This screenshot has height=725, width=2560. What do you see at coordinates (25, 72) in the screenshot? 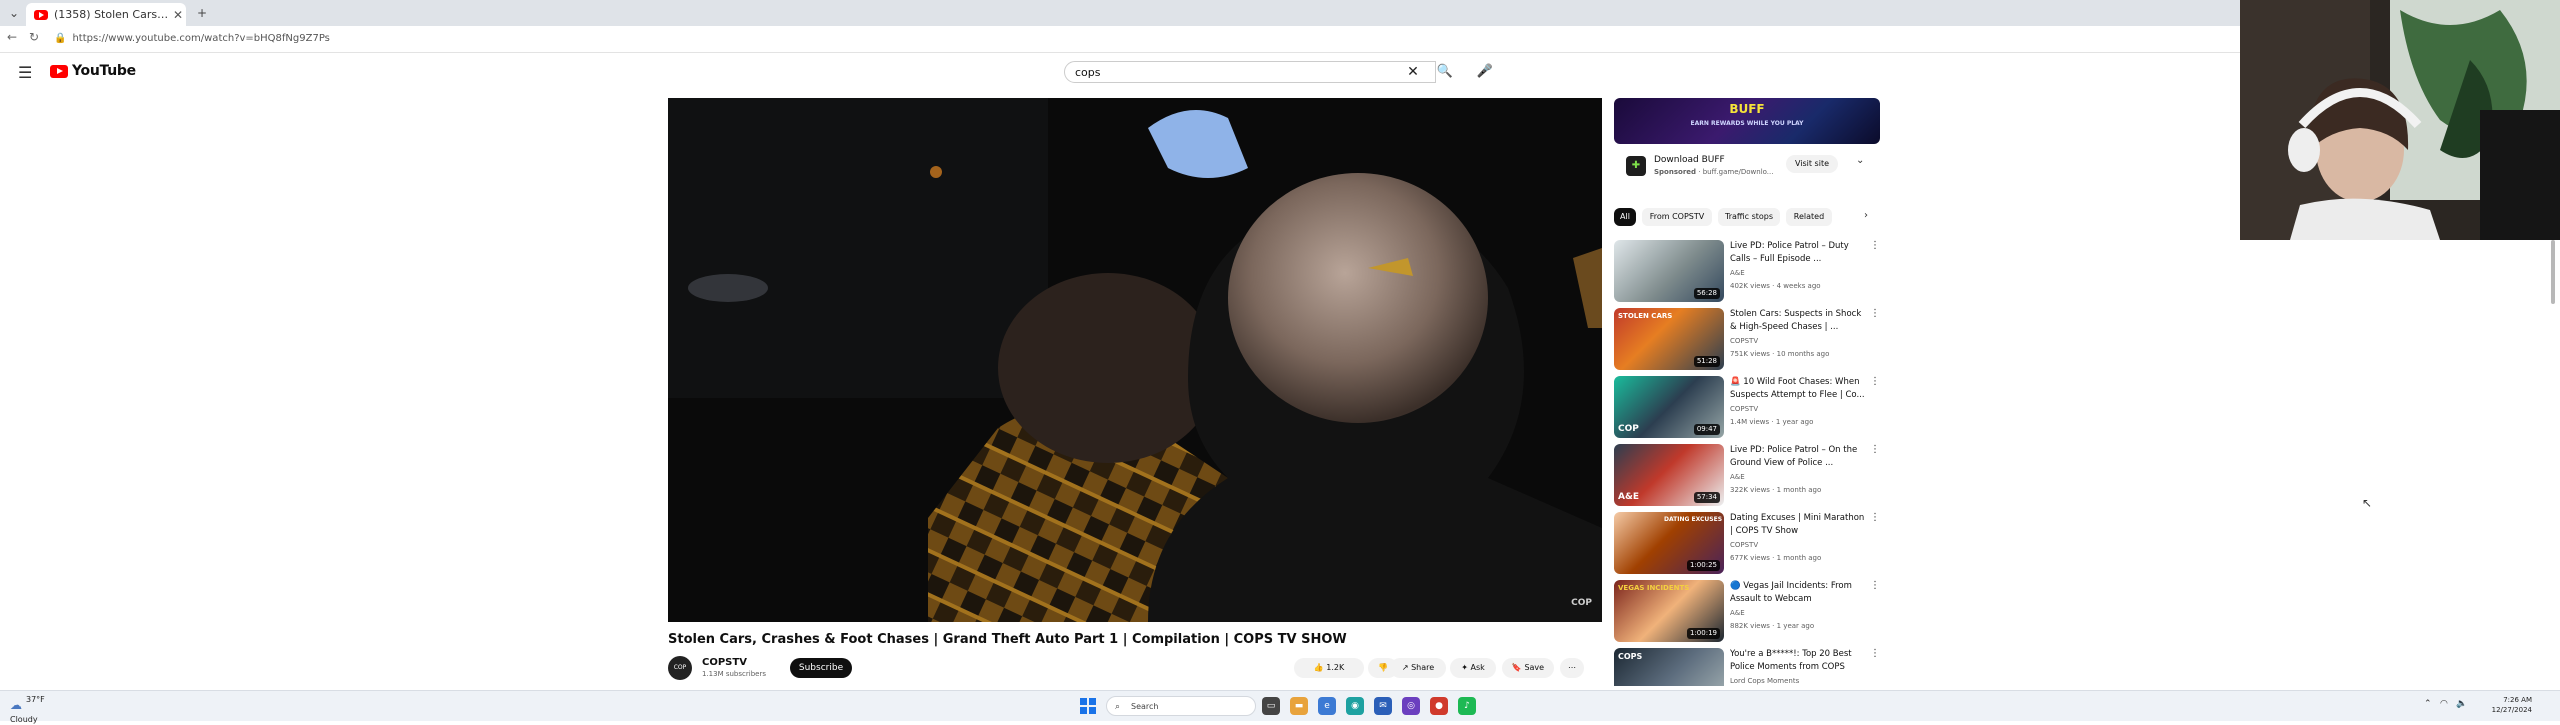
I see `hamburger-menu-icon: ☰` at bounding box center [25, 72].